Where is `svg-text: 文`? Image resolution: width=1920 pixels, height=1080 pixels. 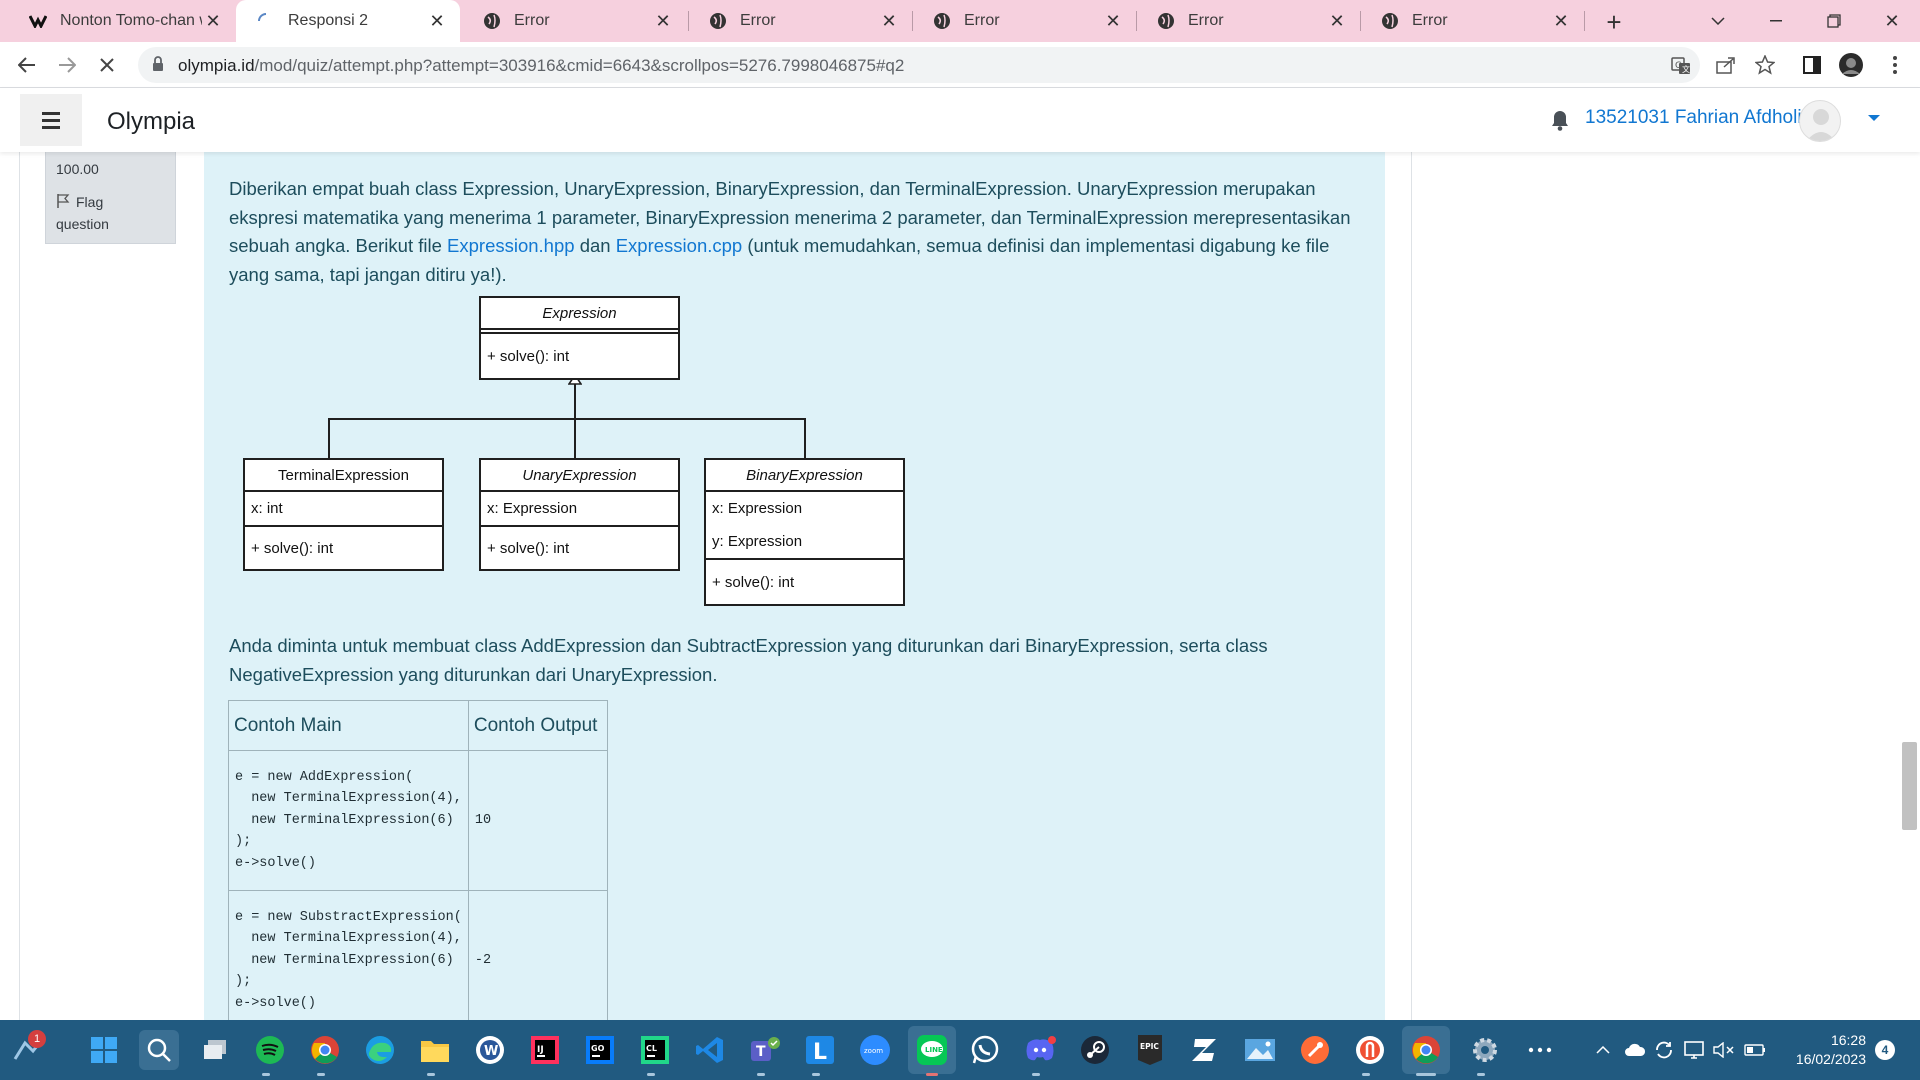
svg-text: 文 is located at coordinates (1686, 69).